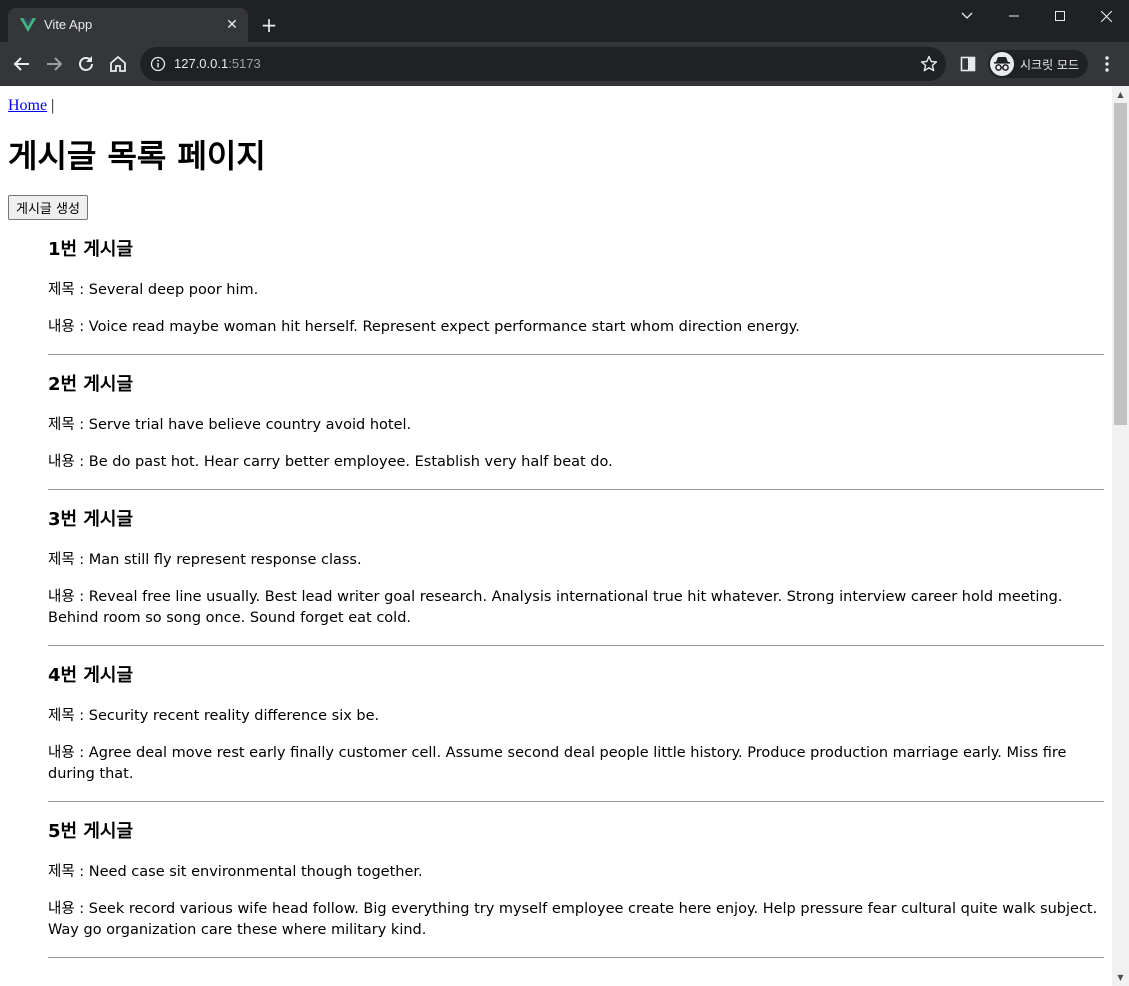 The height and width of the screenshot is (986, 1129). I want to click on more-vert-icon, so click(1107, 64).